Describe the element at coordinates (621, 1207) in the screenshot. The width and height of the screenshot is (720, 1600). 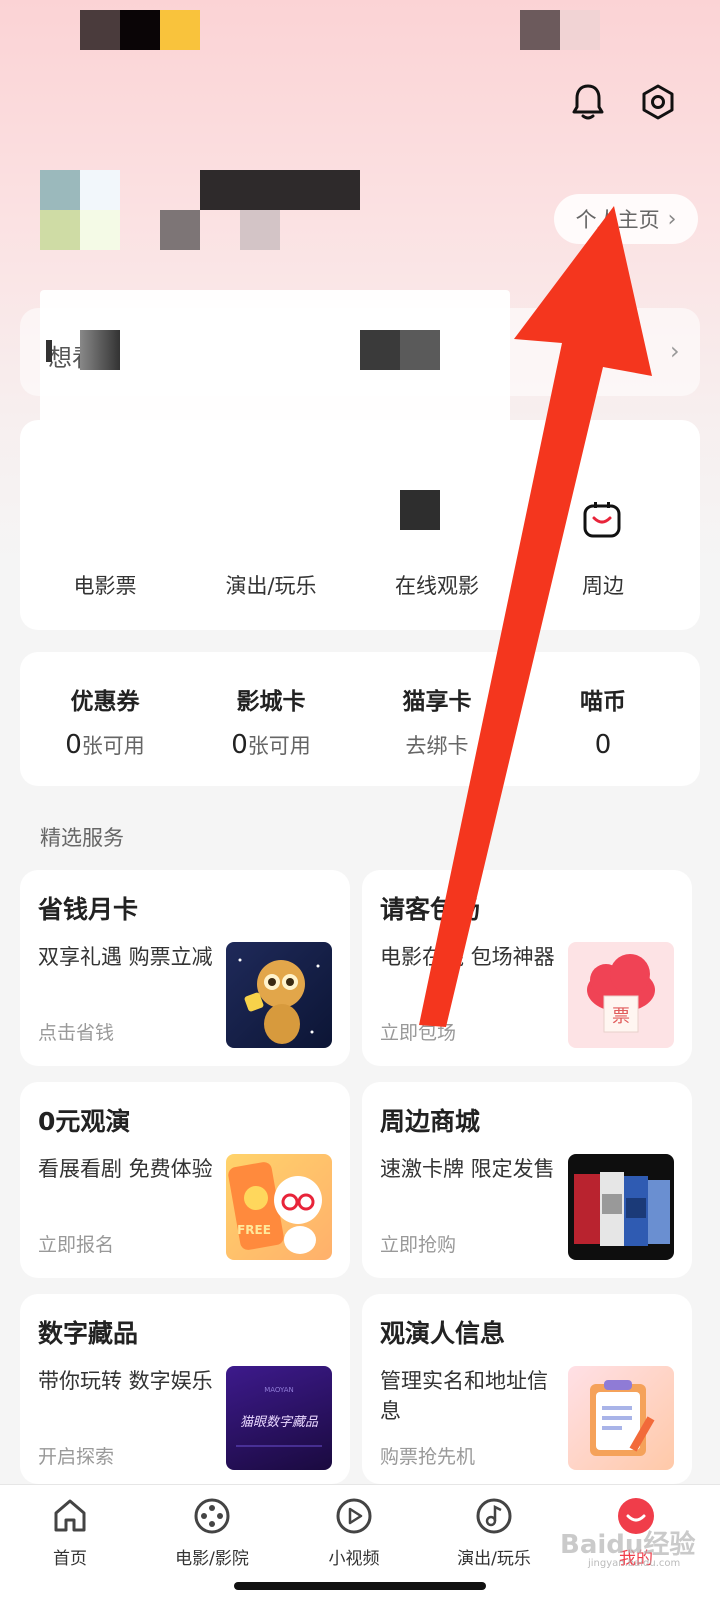
I see `card-boxes-image` at that location.